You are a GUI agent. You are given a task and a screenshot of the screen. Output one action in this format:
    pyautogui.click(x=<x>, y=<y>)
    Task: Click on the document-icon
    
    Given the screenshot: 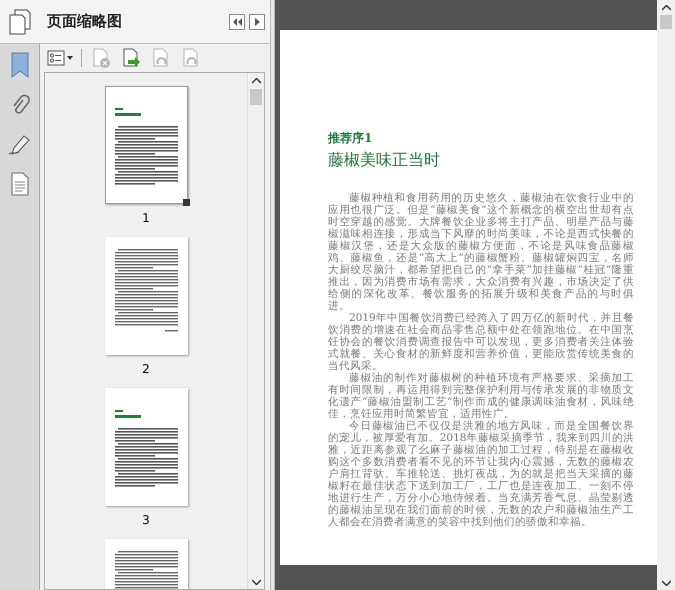 What is the action you would take?
    pyautogui.click(x=20, y=184)
    